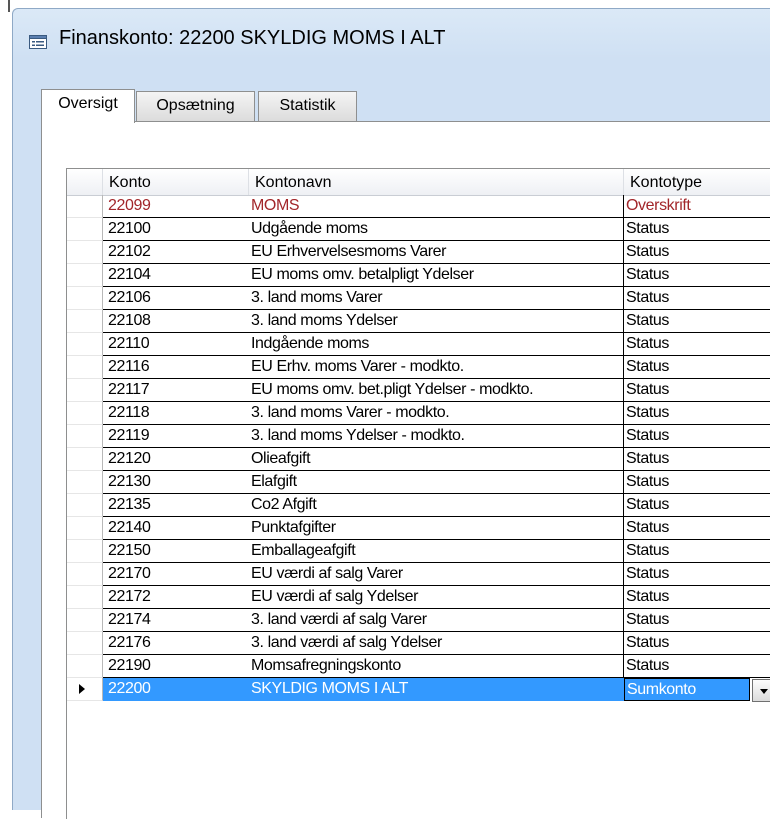  Describe the element at coordinates (176, 551) in the screenshot. I see `cell-konto: 22150` at that location.